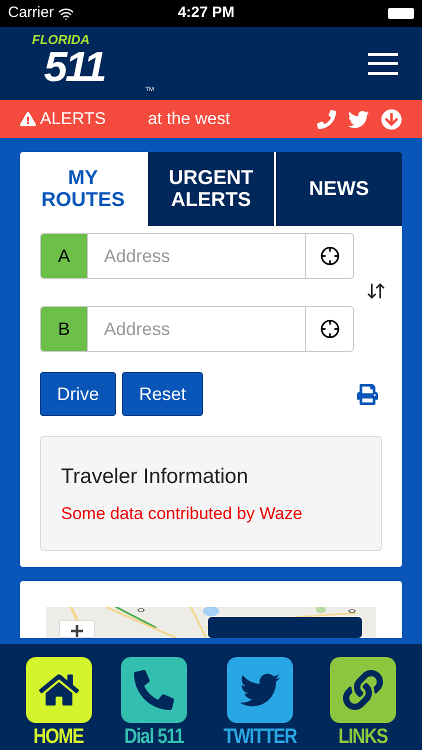 This screenshot has height=750, width=422. What do you see at coordinates (363, 690) in the screenshot?
I see `link-icon` at bounding box center [363, 690].